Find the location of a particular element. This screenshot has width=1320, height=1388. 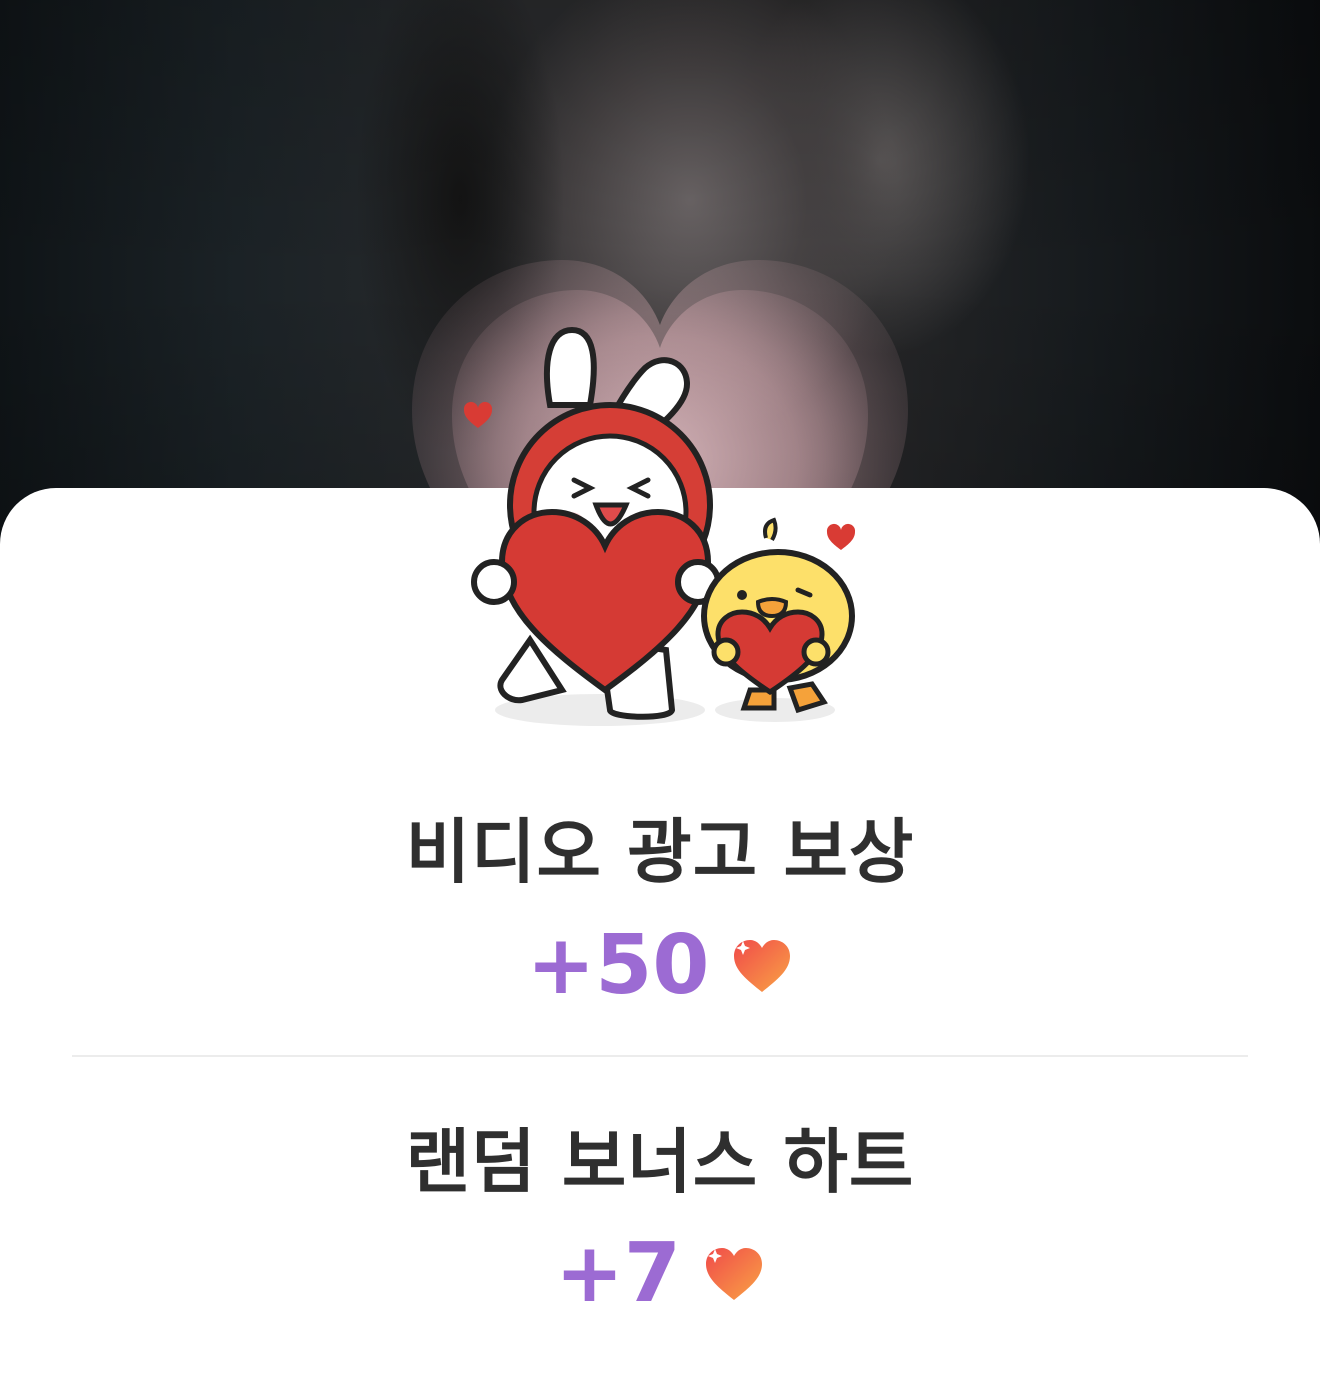

video-ad-reward-amount-row: +50 is located at coordinates (660, 965).